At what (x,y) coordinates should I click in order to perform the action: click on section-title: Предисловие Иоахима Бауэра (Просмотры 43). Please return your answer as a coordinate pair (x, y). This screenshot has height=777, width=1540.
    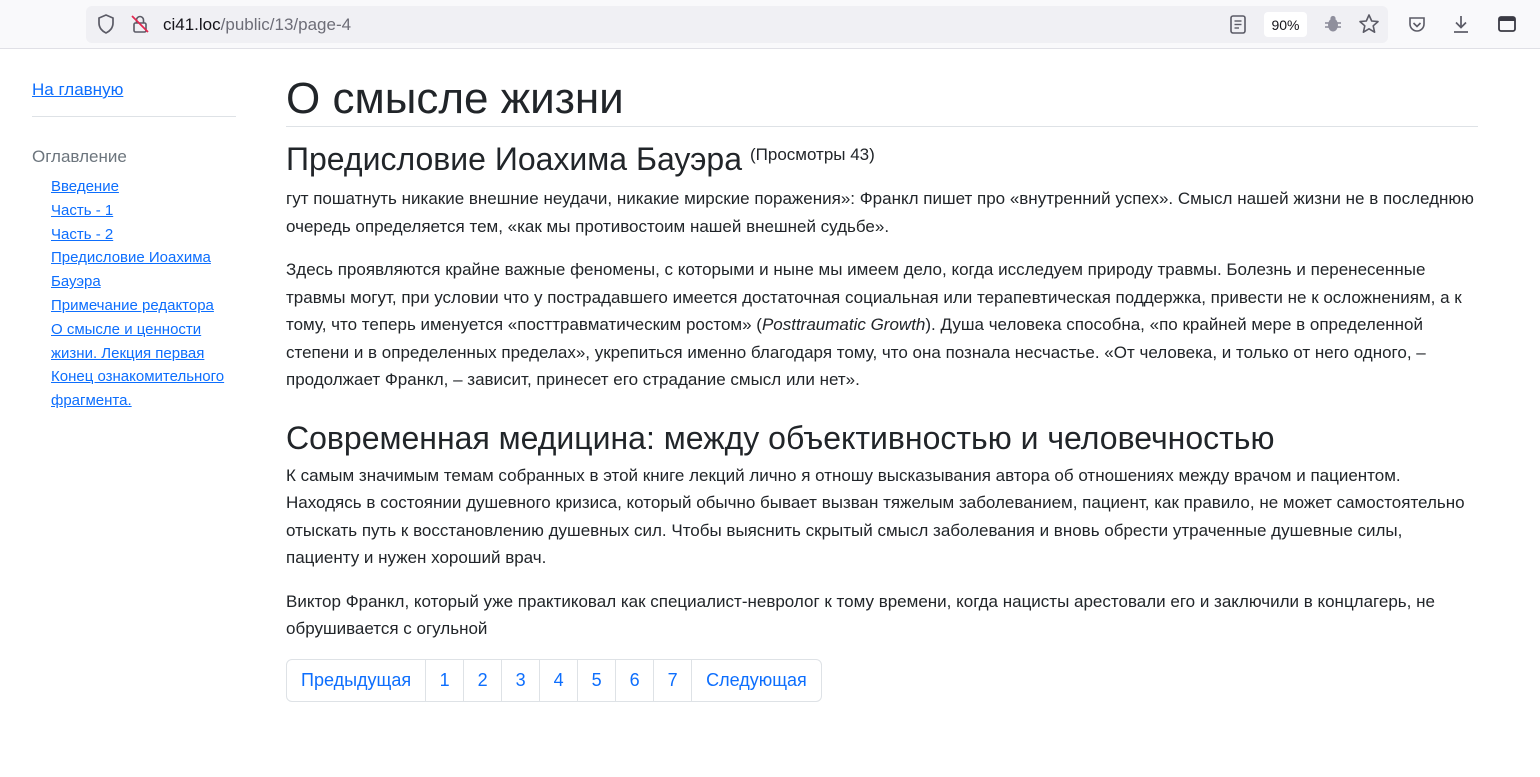
    Looking at the image, I should click on (882, 159).